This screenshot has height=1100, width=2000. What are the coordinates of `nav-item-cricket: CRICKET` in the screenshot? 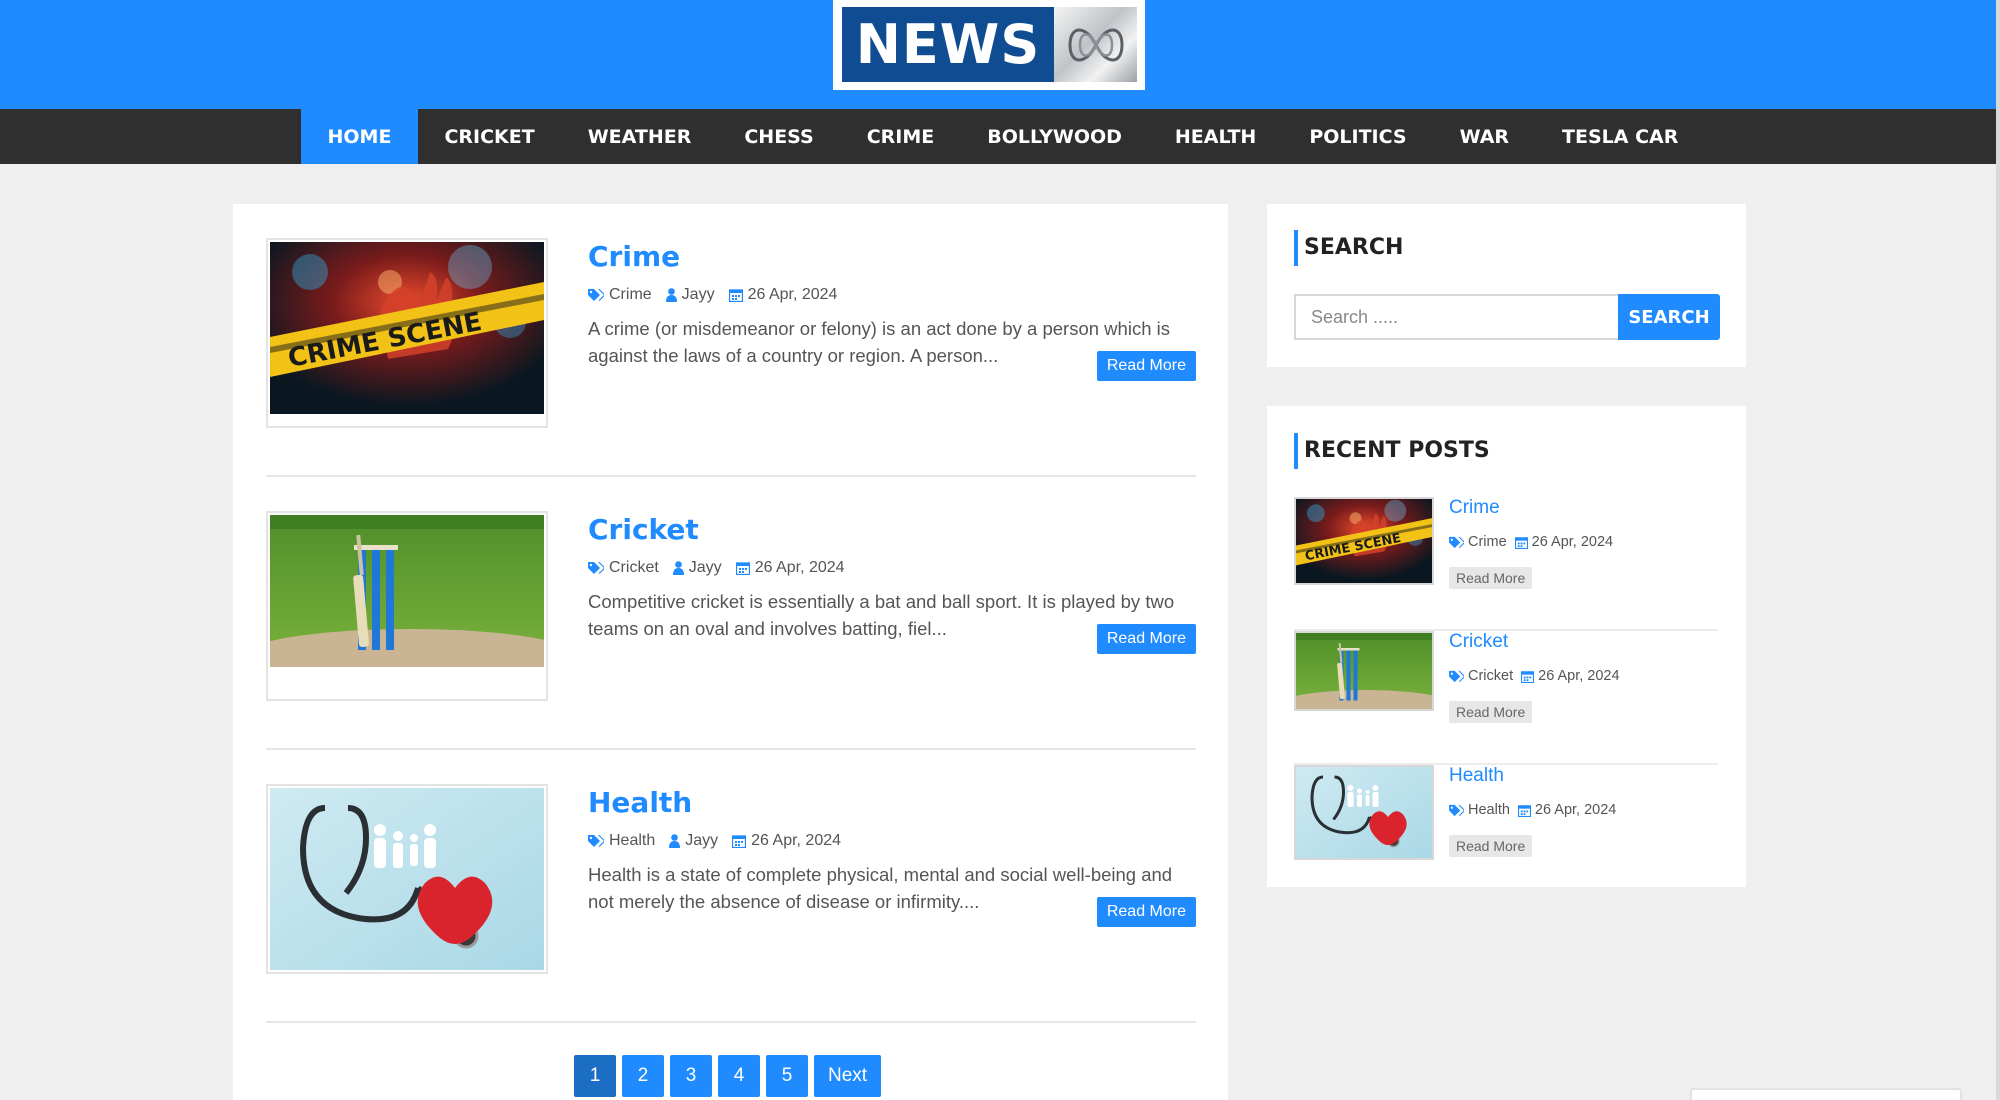 It's located at (489, 136).